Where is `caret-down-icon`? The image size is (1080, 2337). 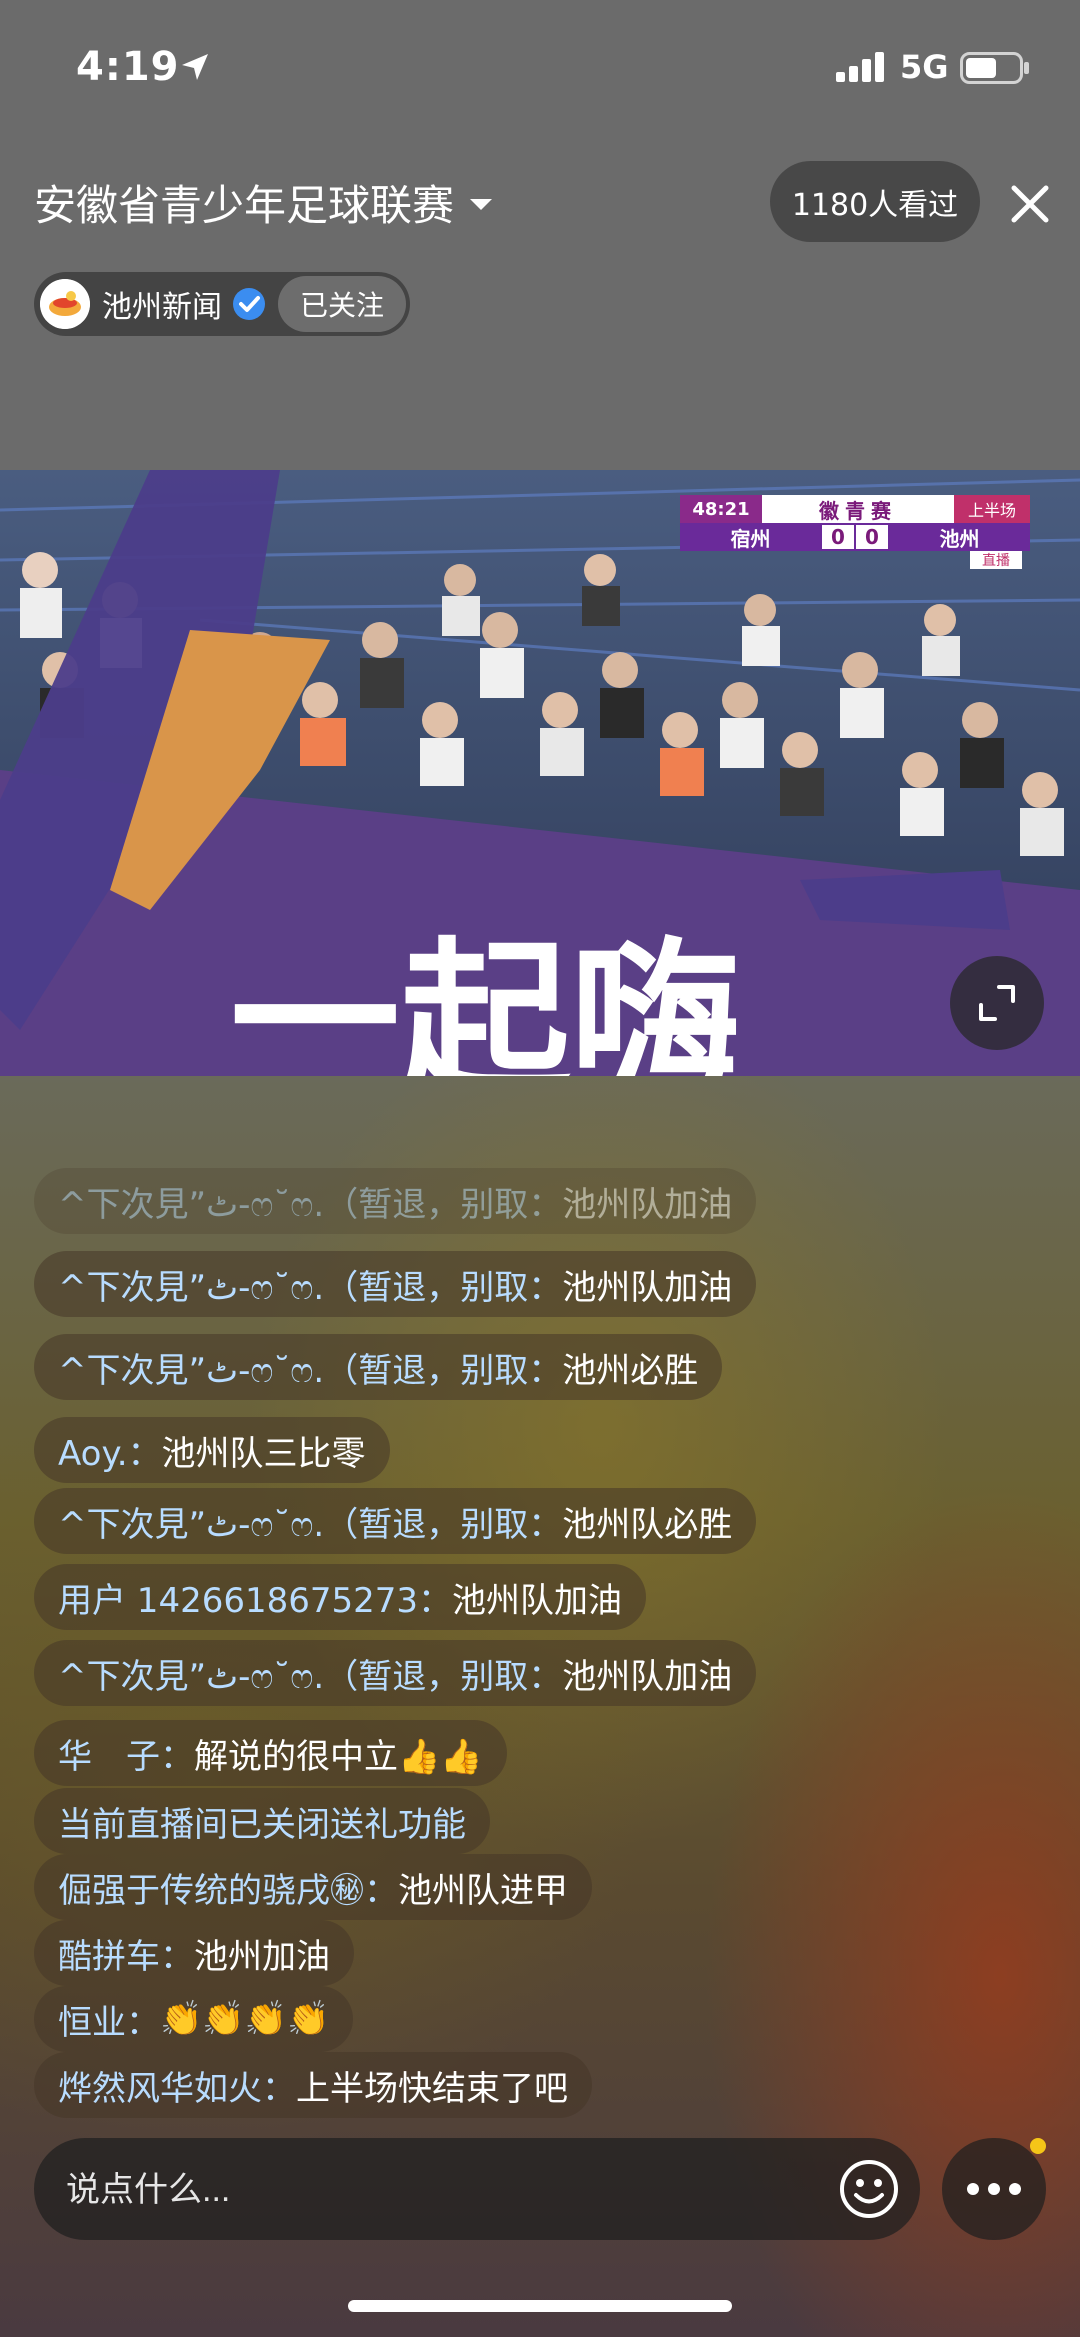 caret-down-icon is located at coordinates (481, 204).